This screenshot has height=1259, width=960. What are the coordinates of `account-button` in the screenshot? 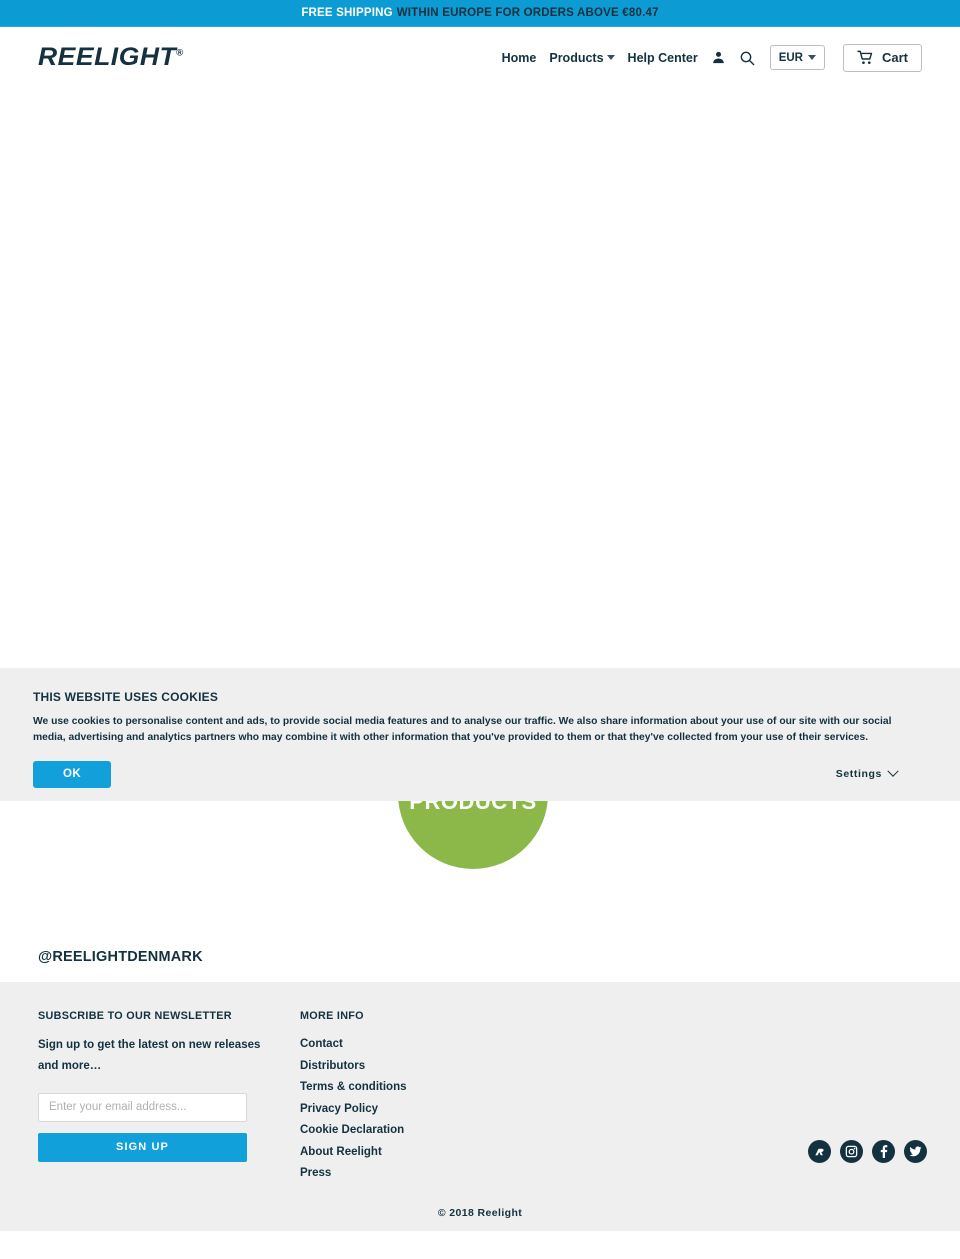 It's located at (718, 57).